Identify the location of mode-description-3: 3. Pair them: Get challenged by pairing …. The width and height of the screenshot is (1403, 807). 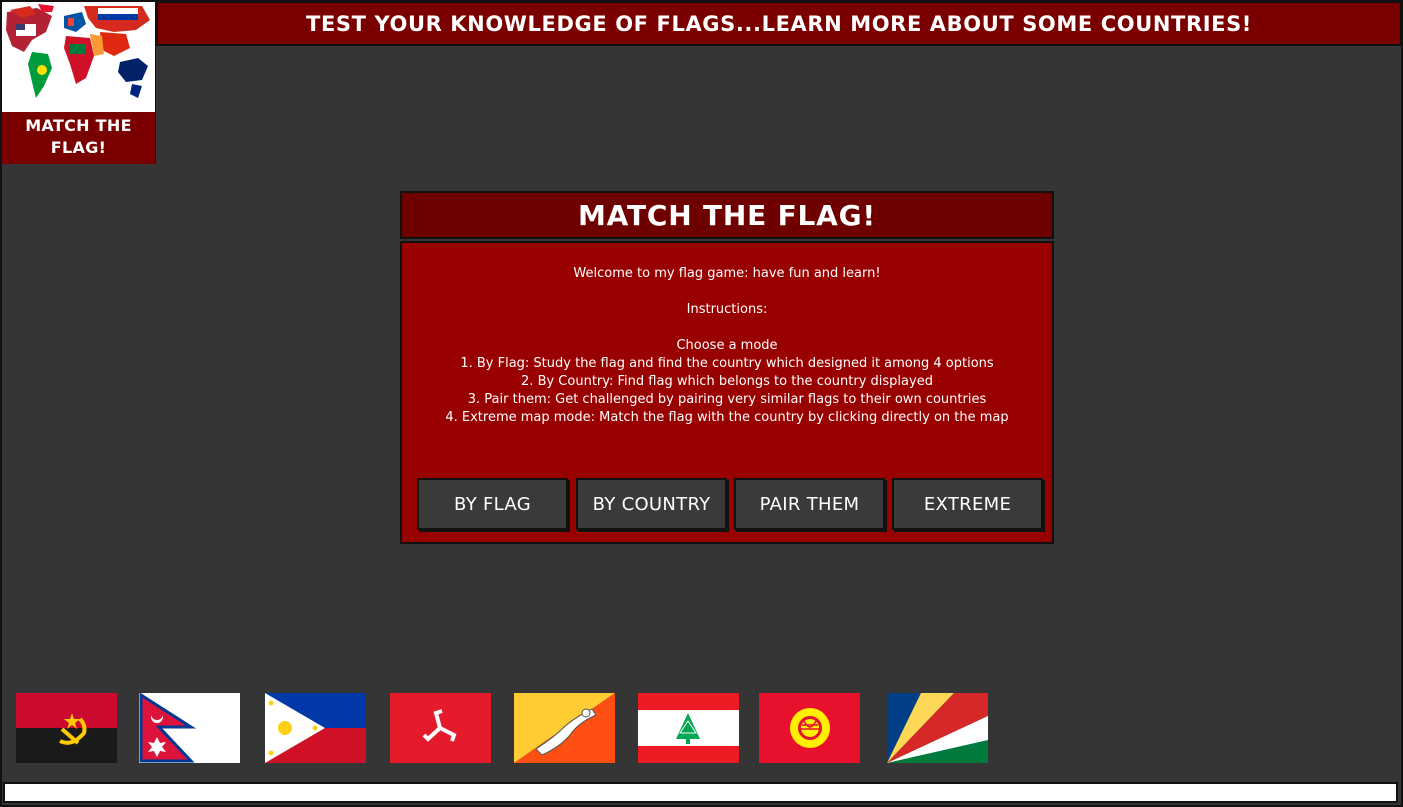
(727, 399).